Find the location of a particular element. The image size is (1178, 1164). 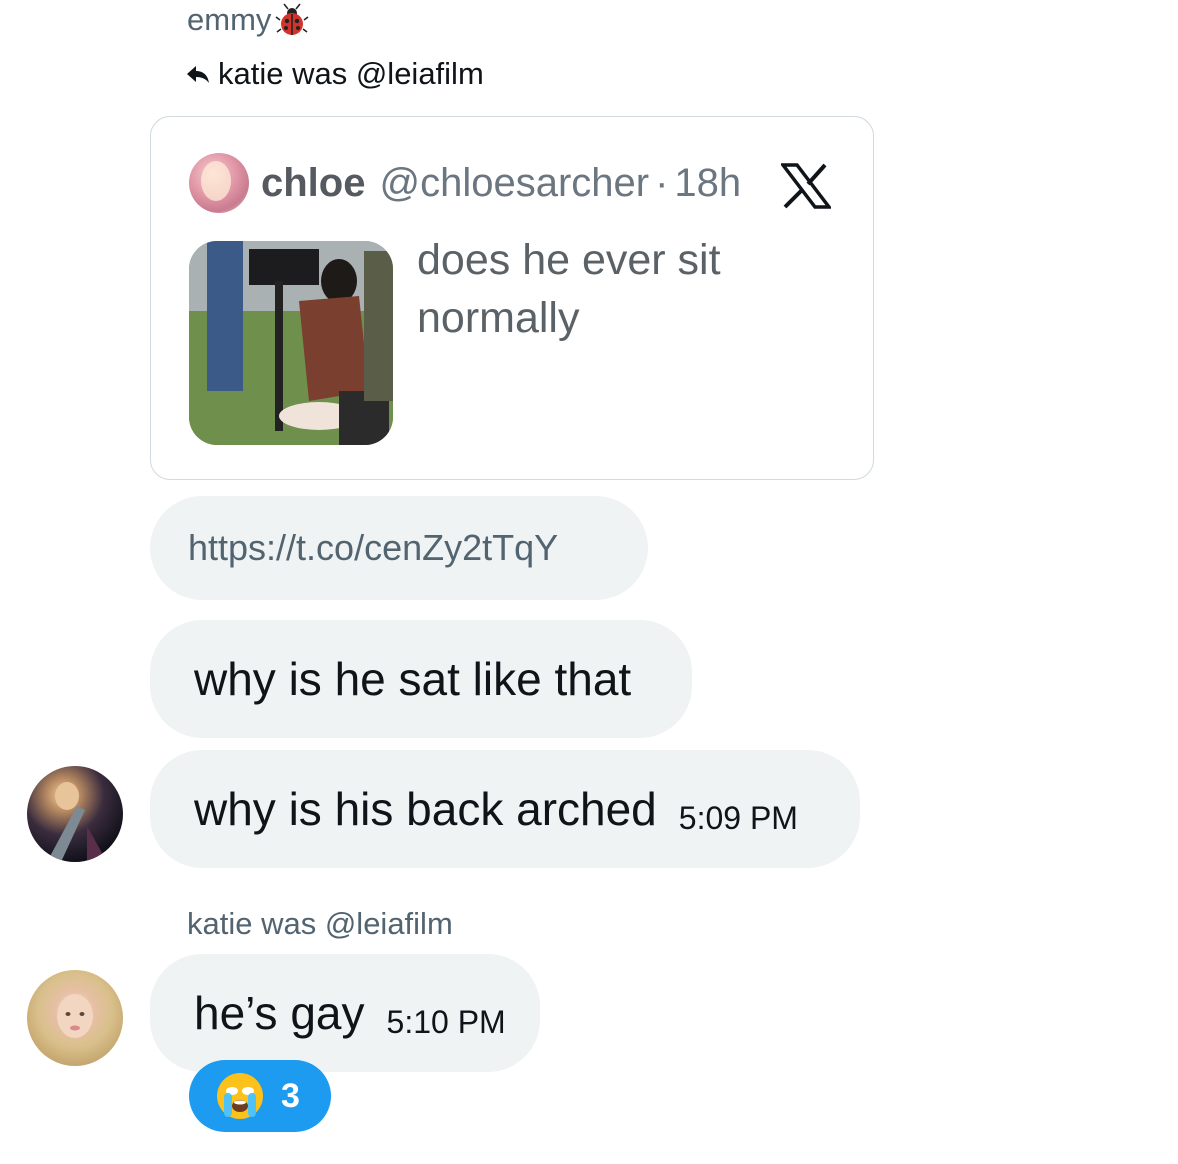

message-bubble-link: https://t.co/cenZy2tTqY is located at coordinates (399, 548).